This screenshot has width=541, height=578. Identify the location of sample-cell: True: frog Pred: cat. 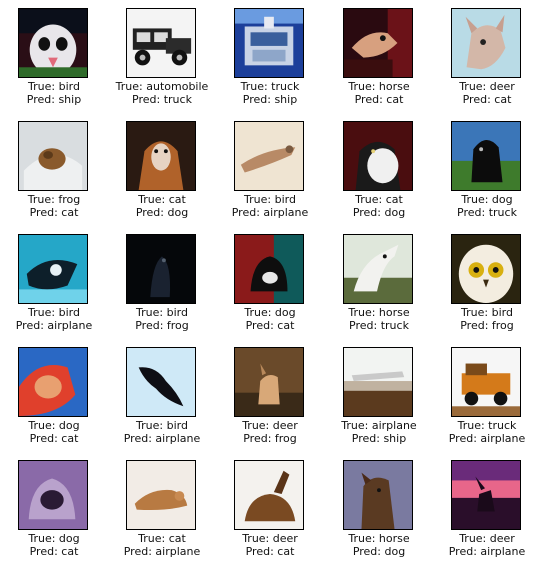
(54, 169).